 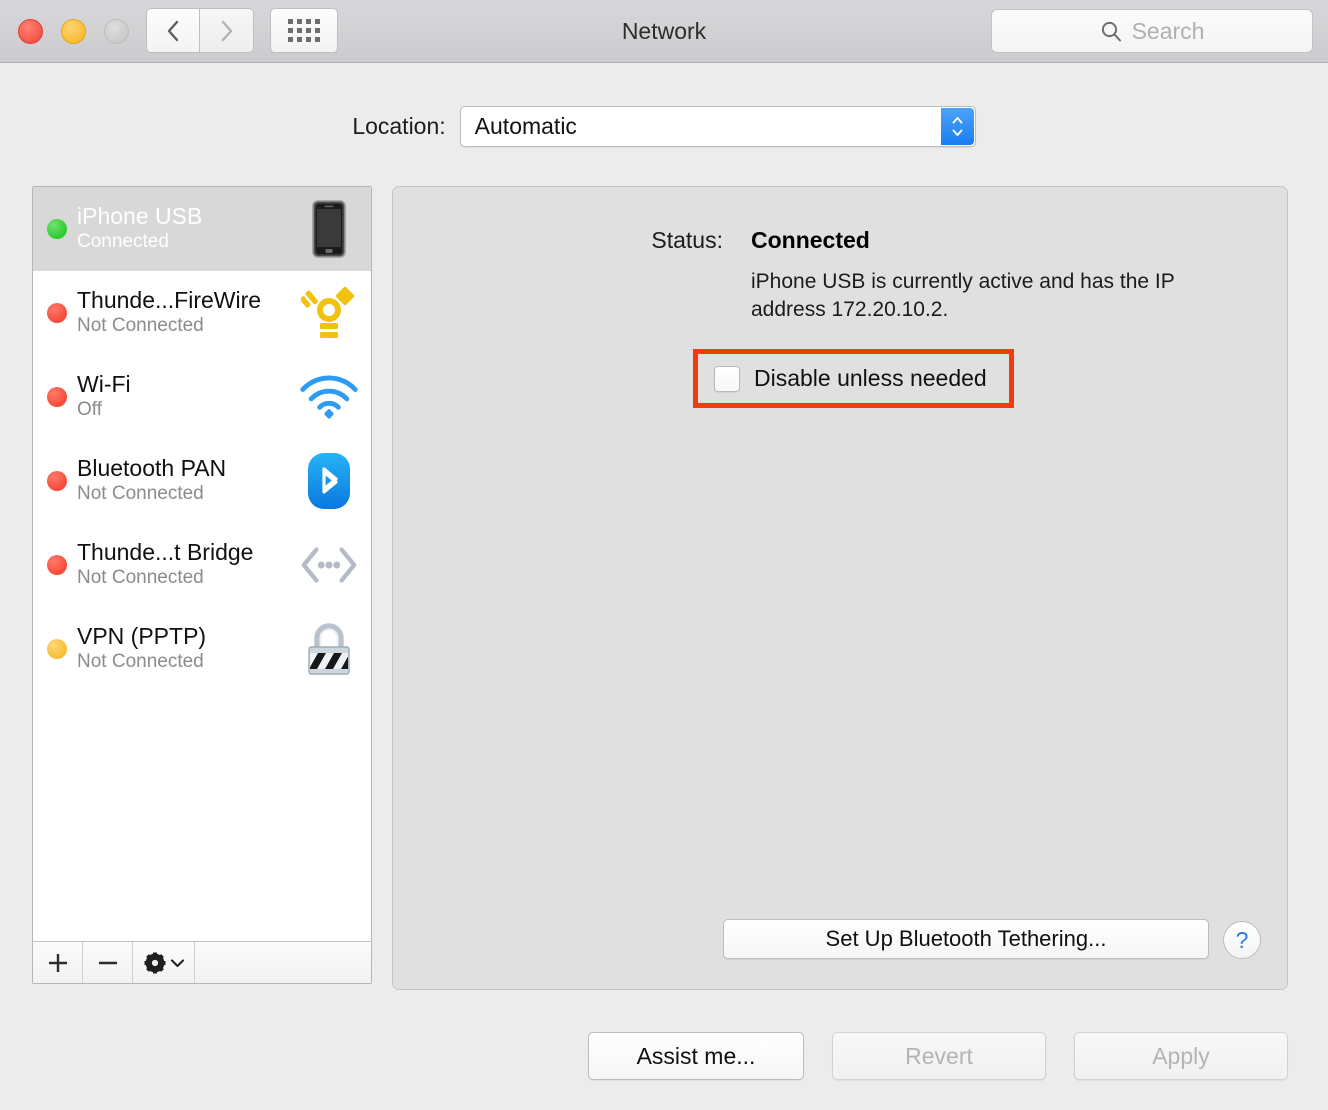 I want to click on disable-unless-needed-label: Disable unless needed, so click(x=870, y=378).